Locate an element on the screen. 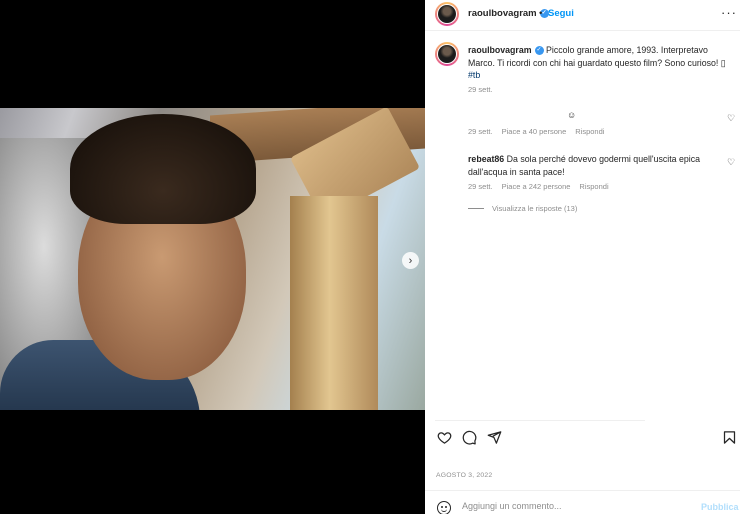 This screenshot has height=514, width=740. caption-time: 29 sett. is located at coordinates (480, 89).